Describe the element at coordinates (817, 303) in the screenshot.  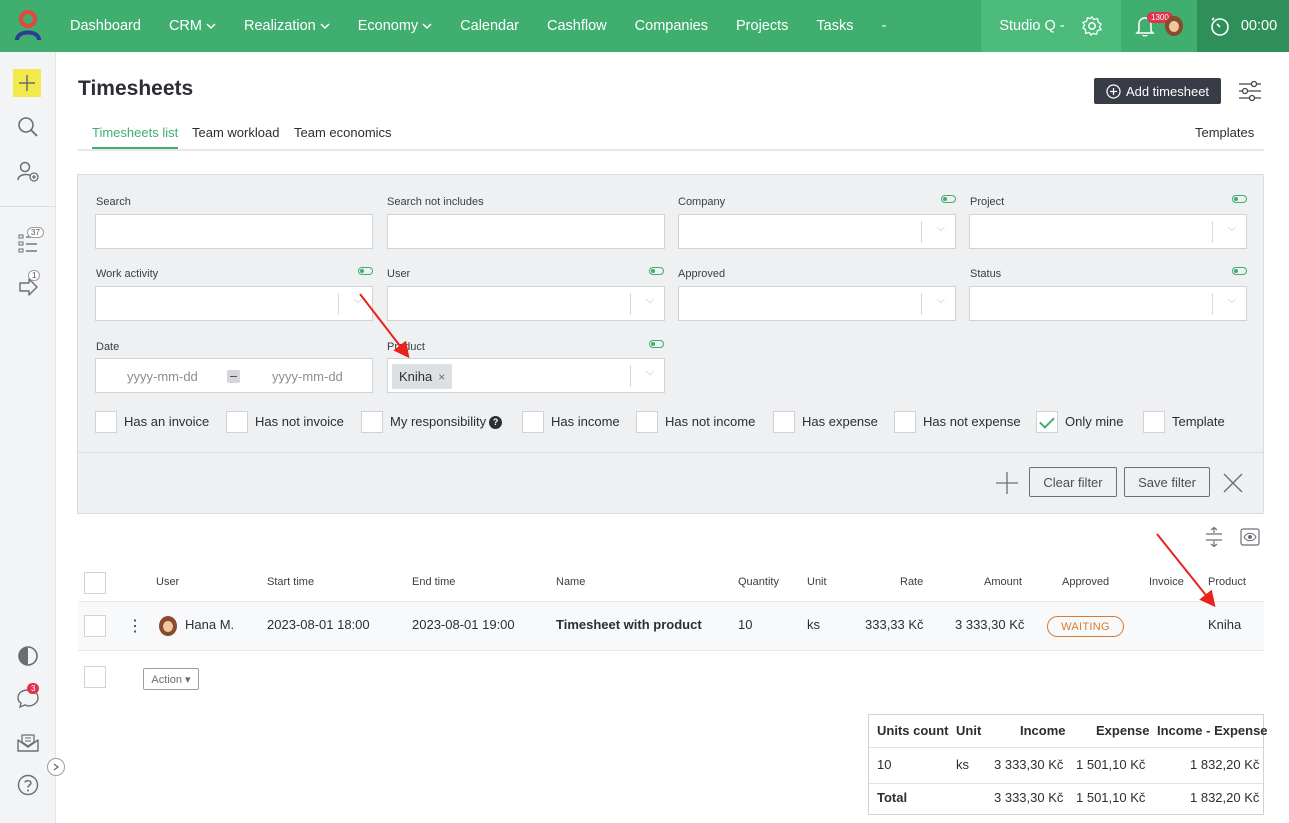
I see `approved-select` at that location.